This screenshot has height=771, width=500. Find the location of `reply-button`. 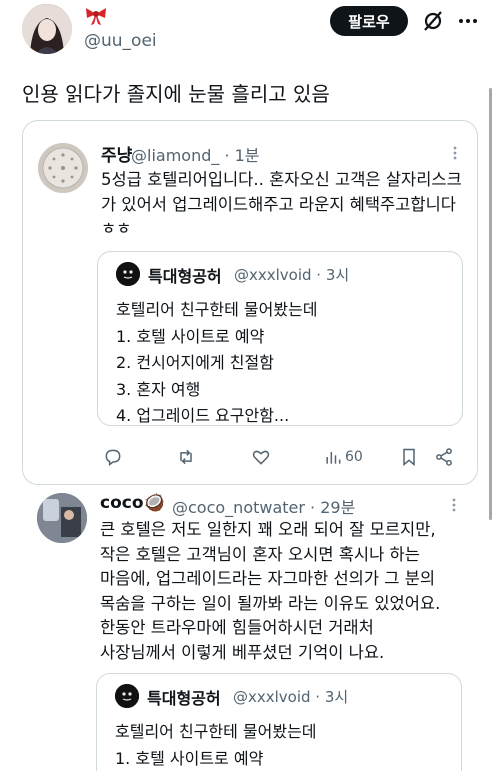

reply-button is located at coordinates (113, 457).